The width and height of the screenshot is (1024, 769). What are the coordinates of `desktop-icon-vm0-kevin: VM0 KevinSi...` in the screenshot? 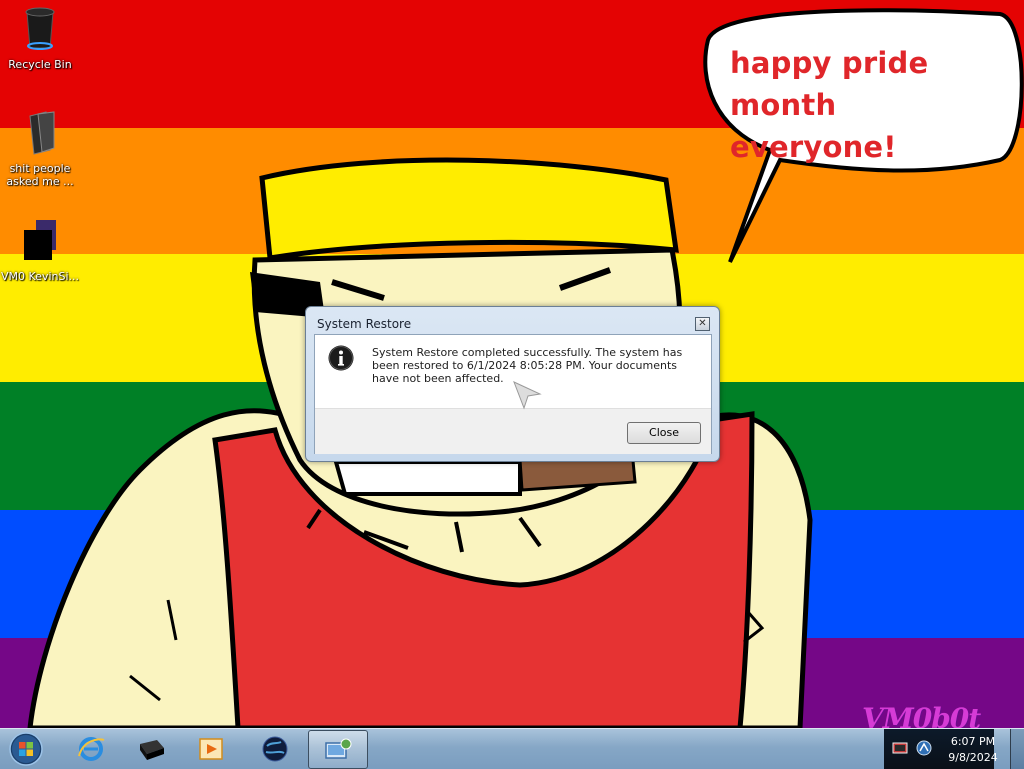 It's located at (40, 250).